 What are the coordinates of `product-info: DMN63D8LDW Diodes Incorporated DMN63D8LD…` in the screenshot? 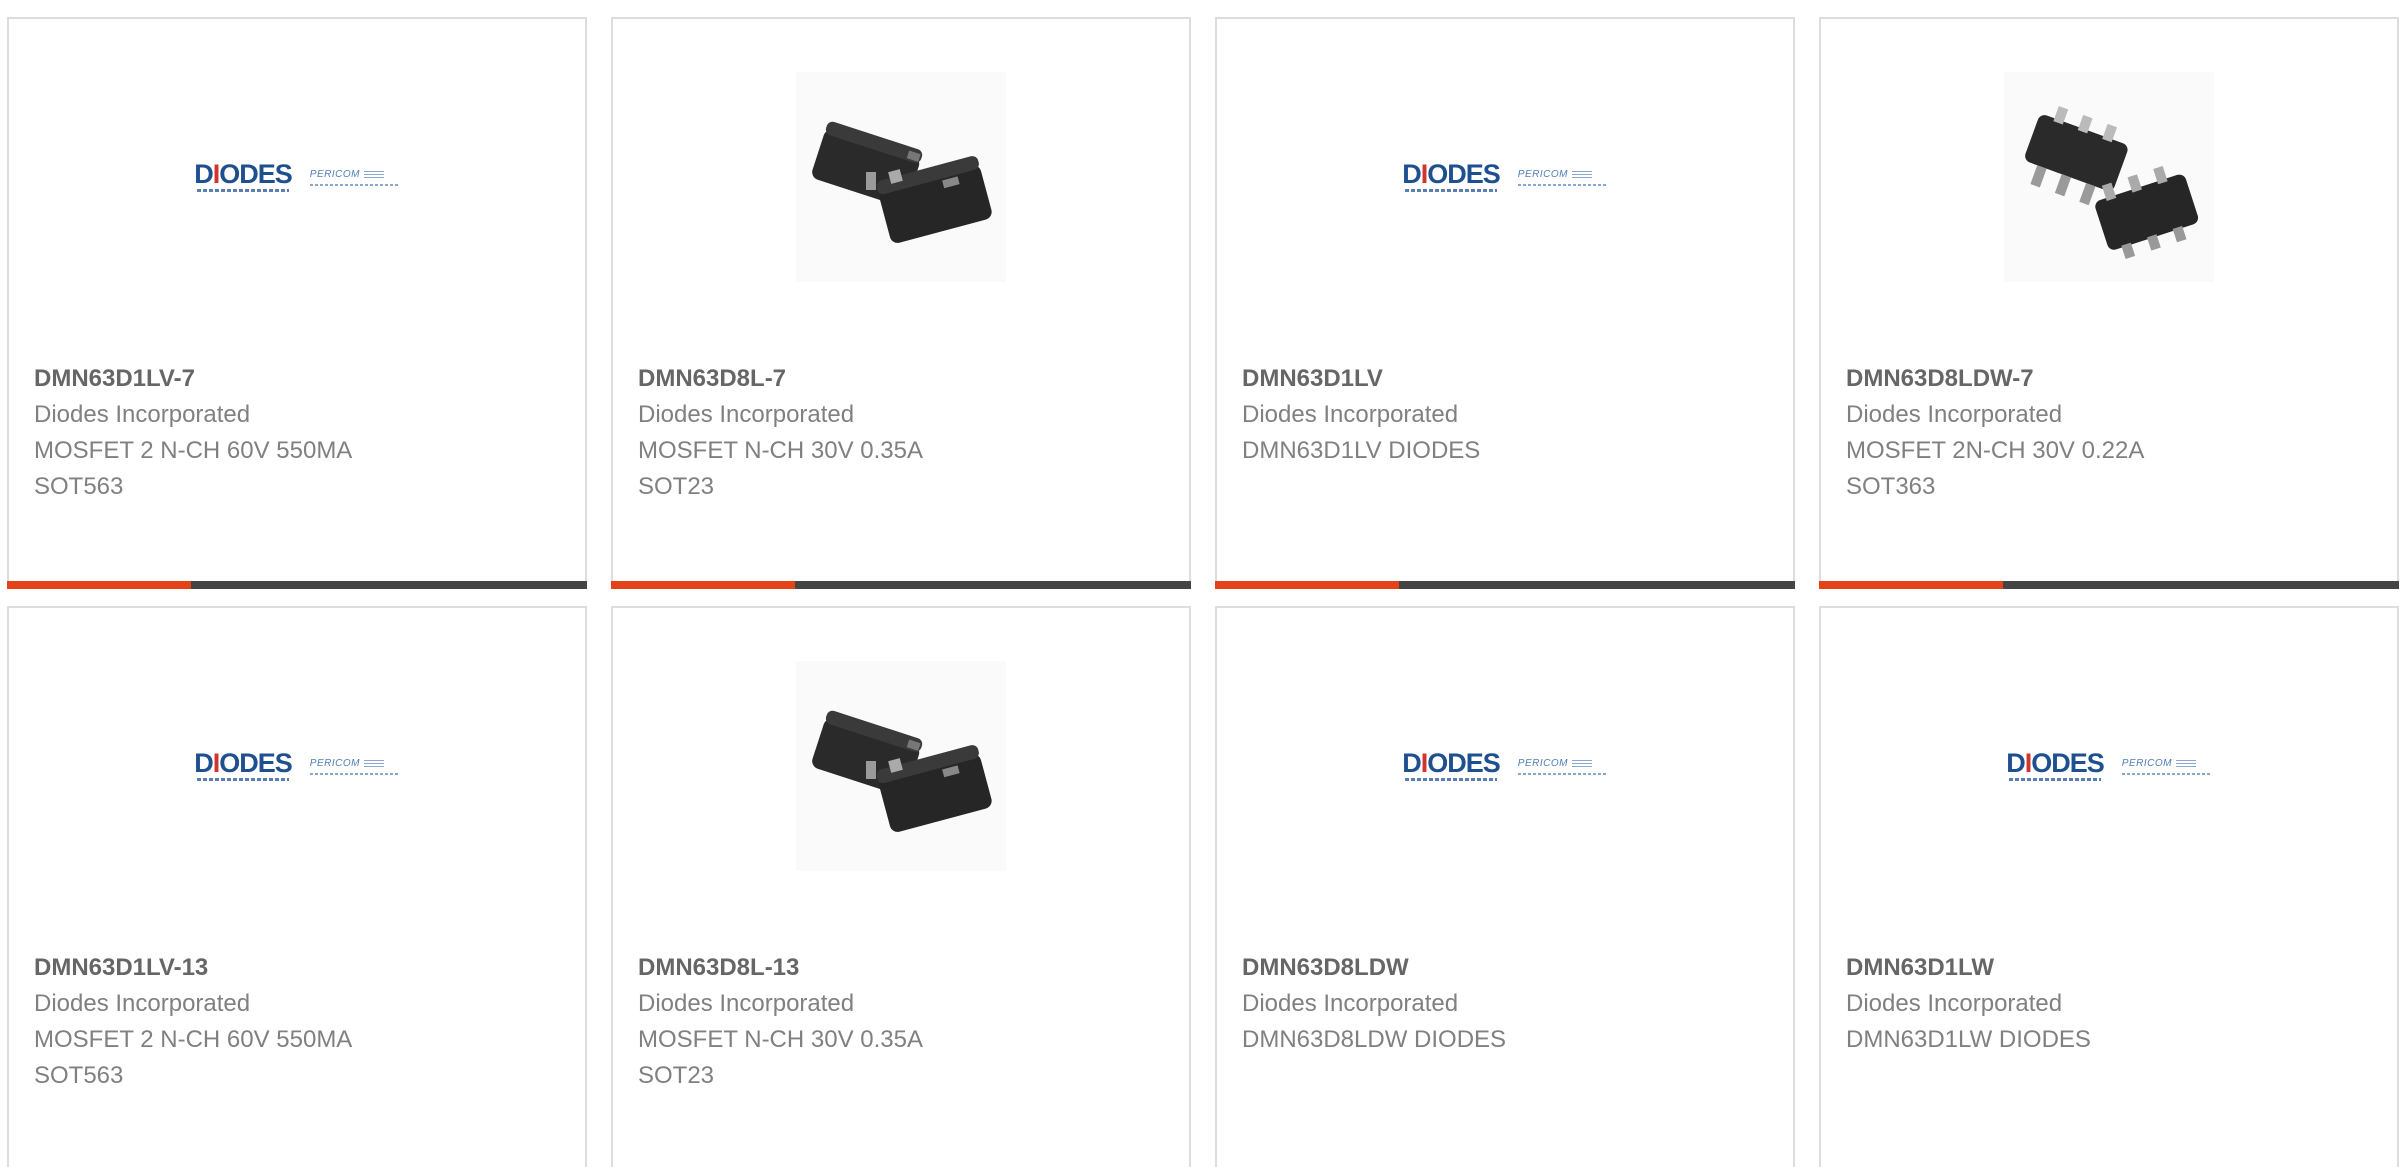 It's located at (1507, 1004).